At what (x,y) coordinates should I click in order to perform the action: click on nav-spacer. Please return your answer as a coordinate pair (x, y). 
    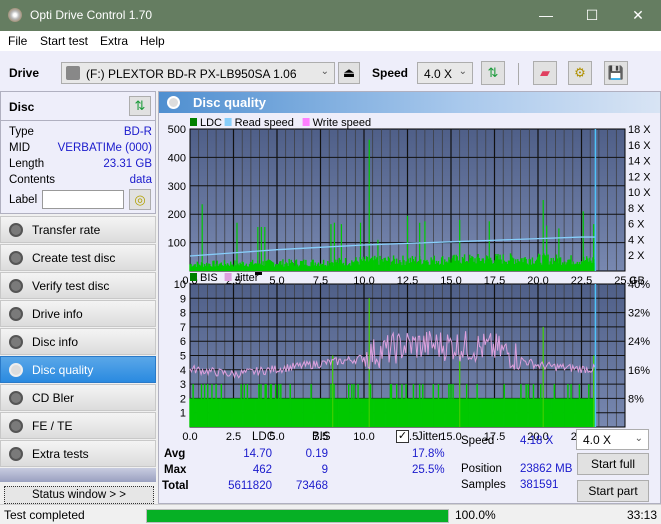
    Looking at the image, I should click on (78, 475).